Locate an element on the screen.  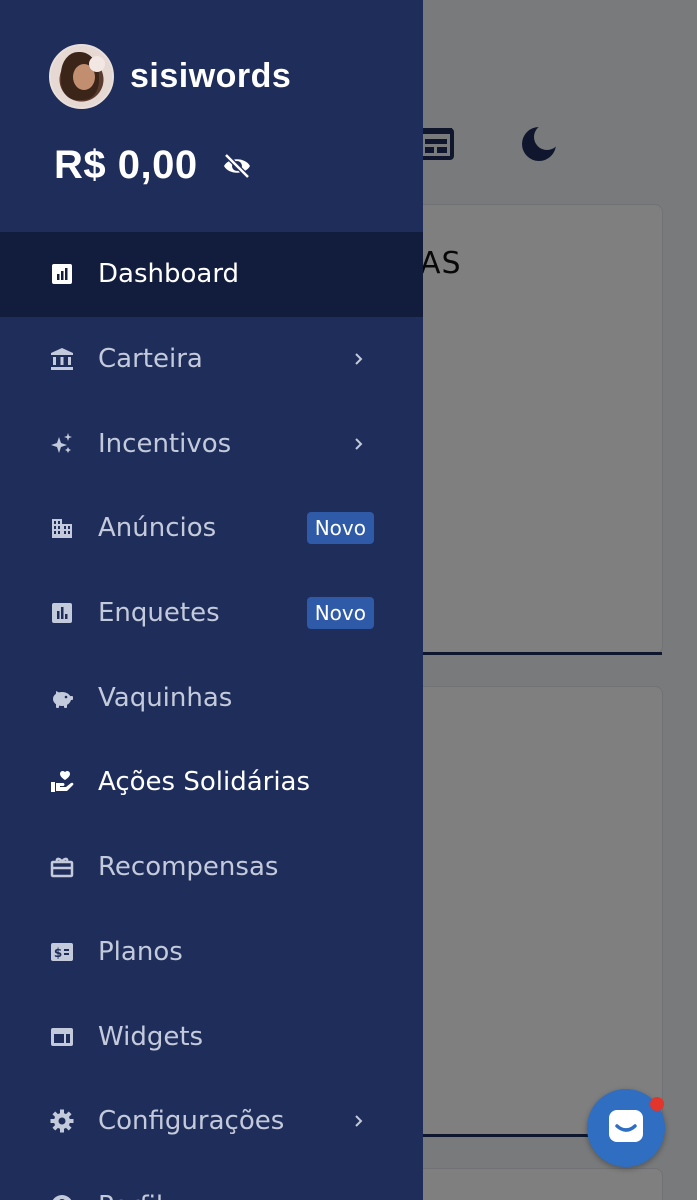
chat-icon is located at coordinates (626, 1128).